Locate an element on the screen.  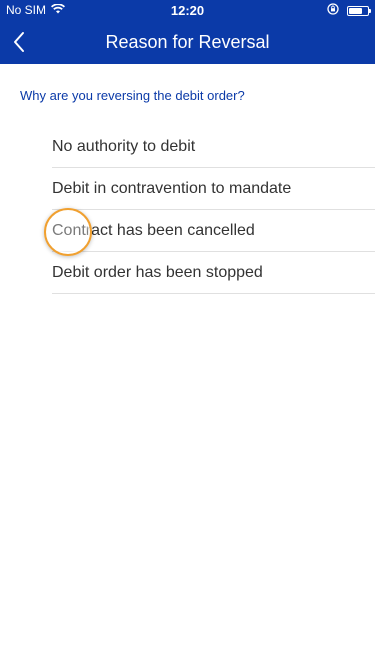
reason-option-contravention: Debit in contravention to mandate is located at coordinates (213, 189).